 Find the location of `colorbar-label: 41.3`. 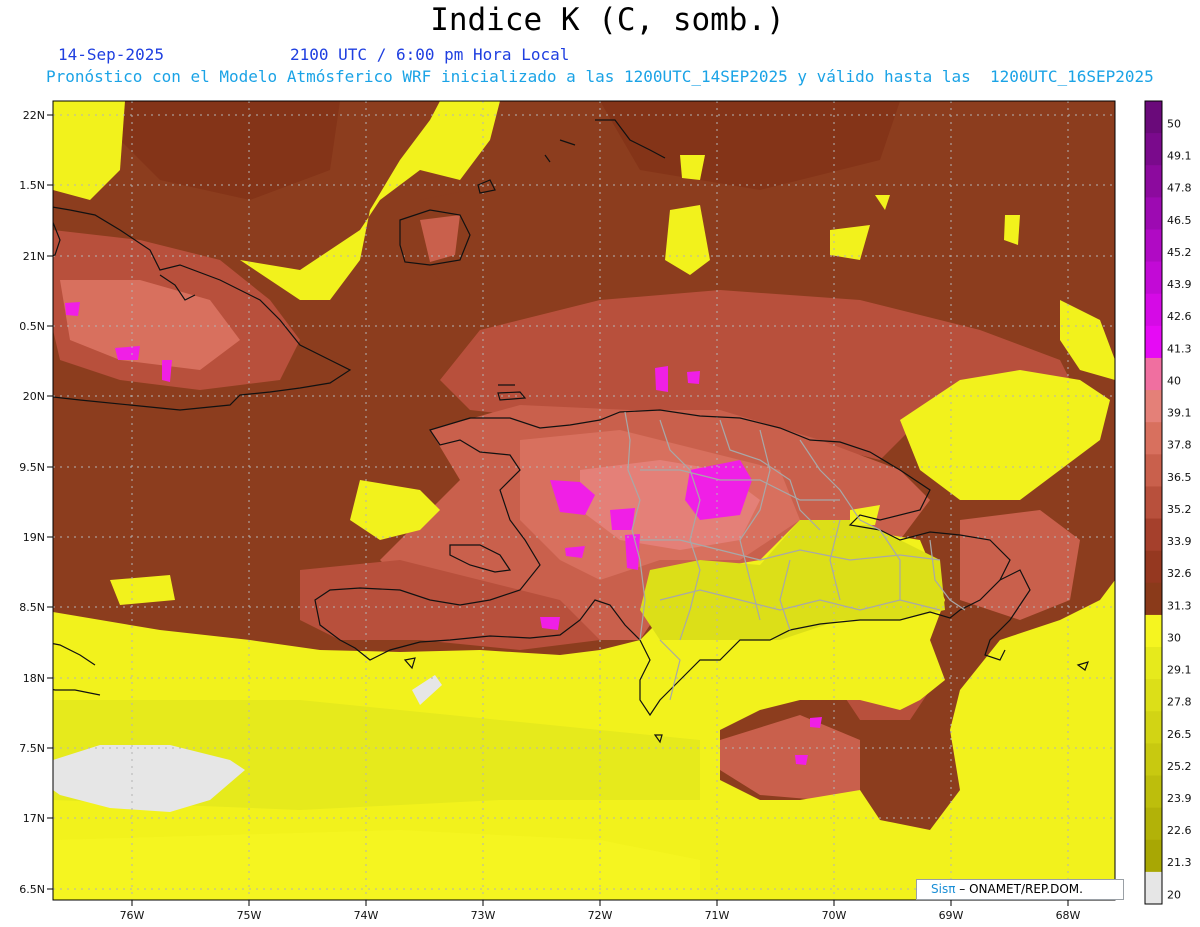

colorbar-label: 41.3 is located at coordinates (1179, 348).